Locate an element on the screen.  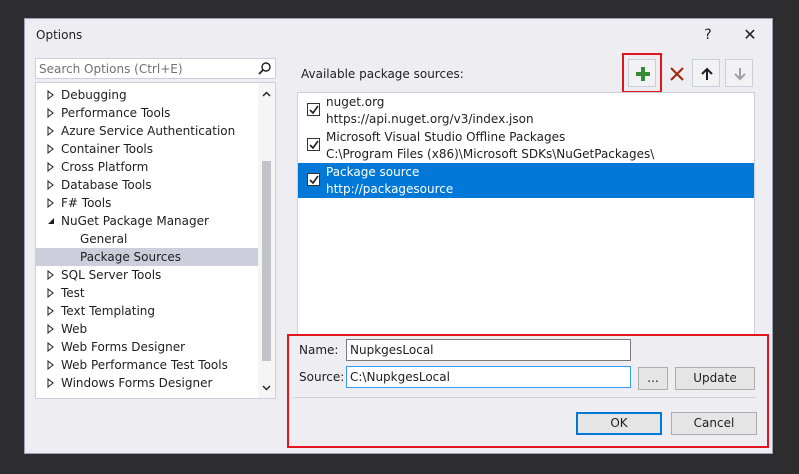
tree-item: NuGet Package Manager is located at coordinates (147, 221).